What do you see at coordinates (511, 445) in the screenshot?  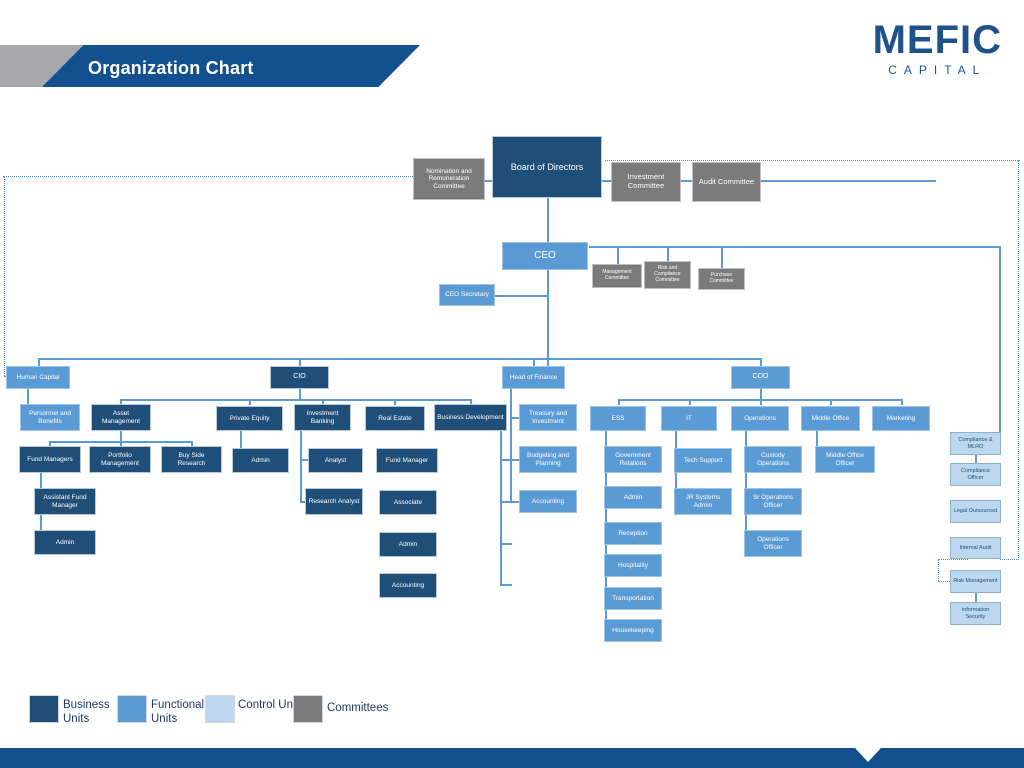 I see `connector-finance-spine` at bounding box center [511, 445].